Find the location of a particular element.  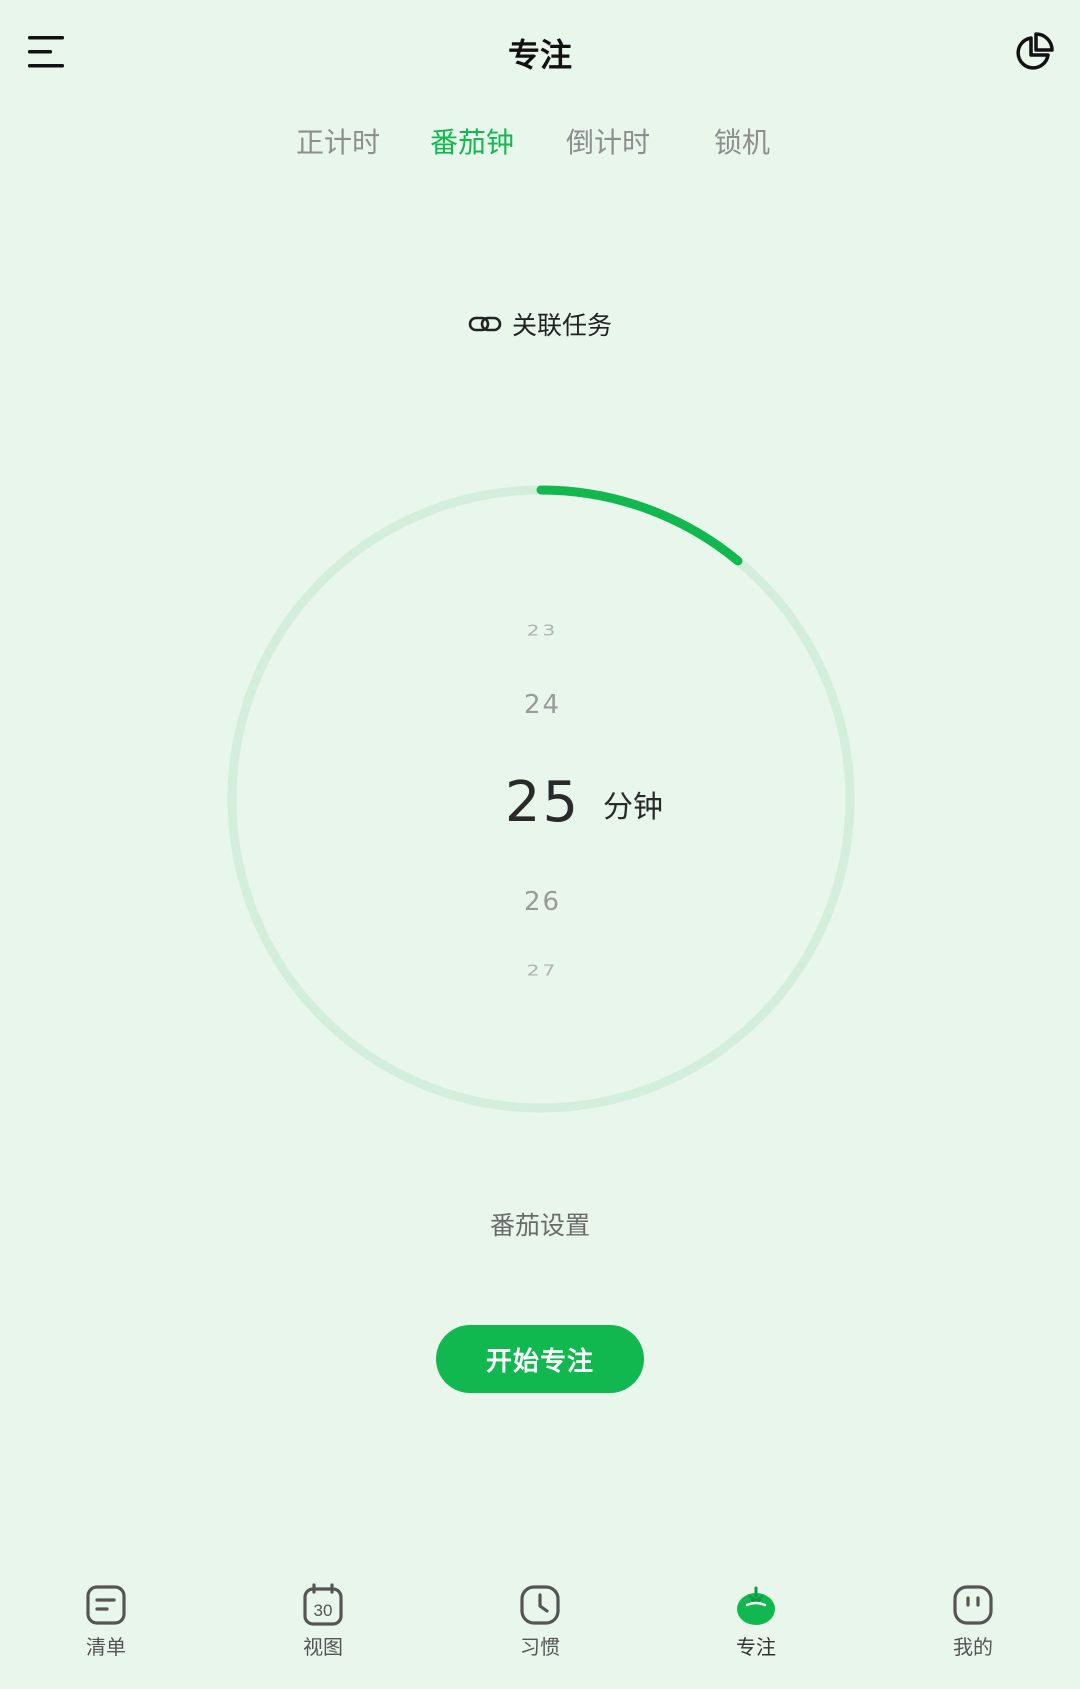

nav-item-profile: 我的 is located at coordinates (973, 1633).